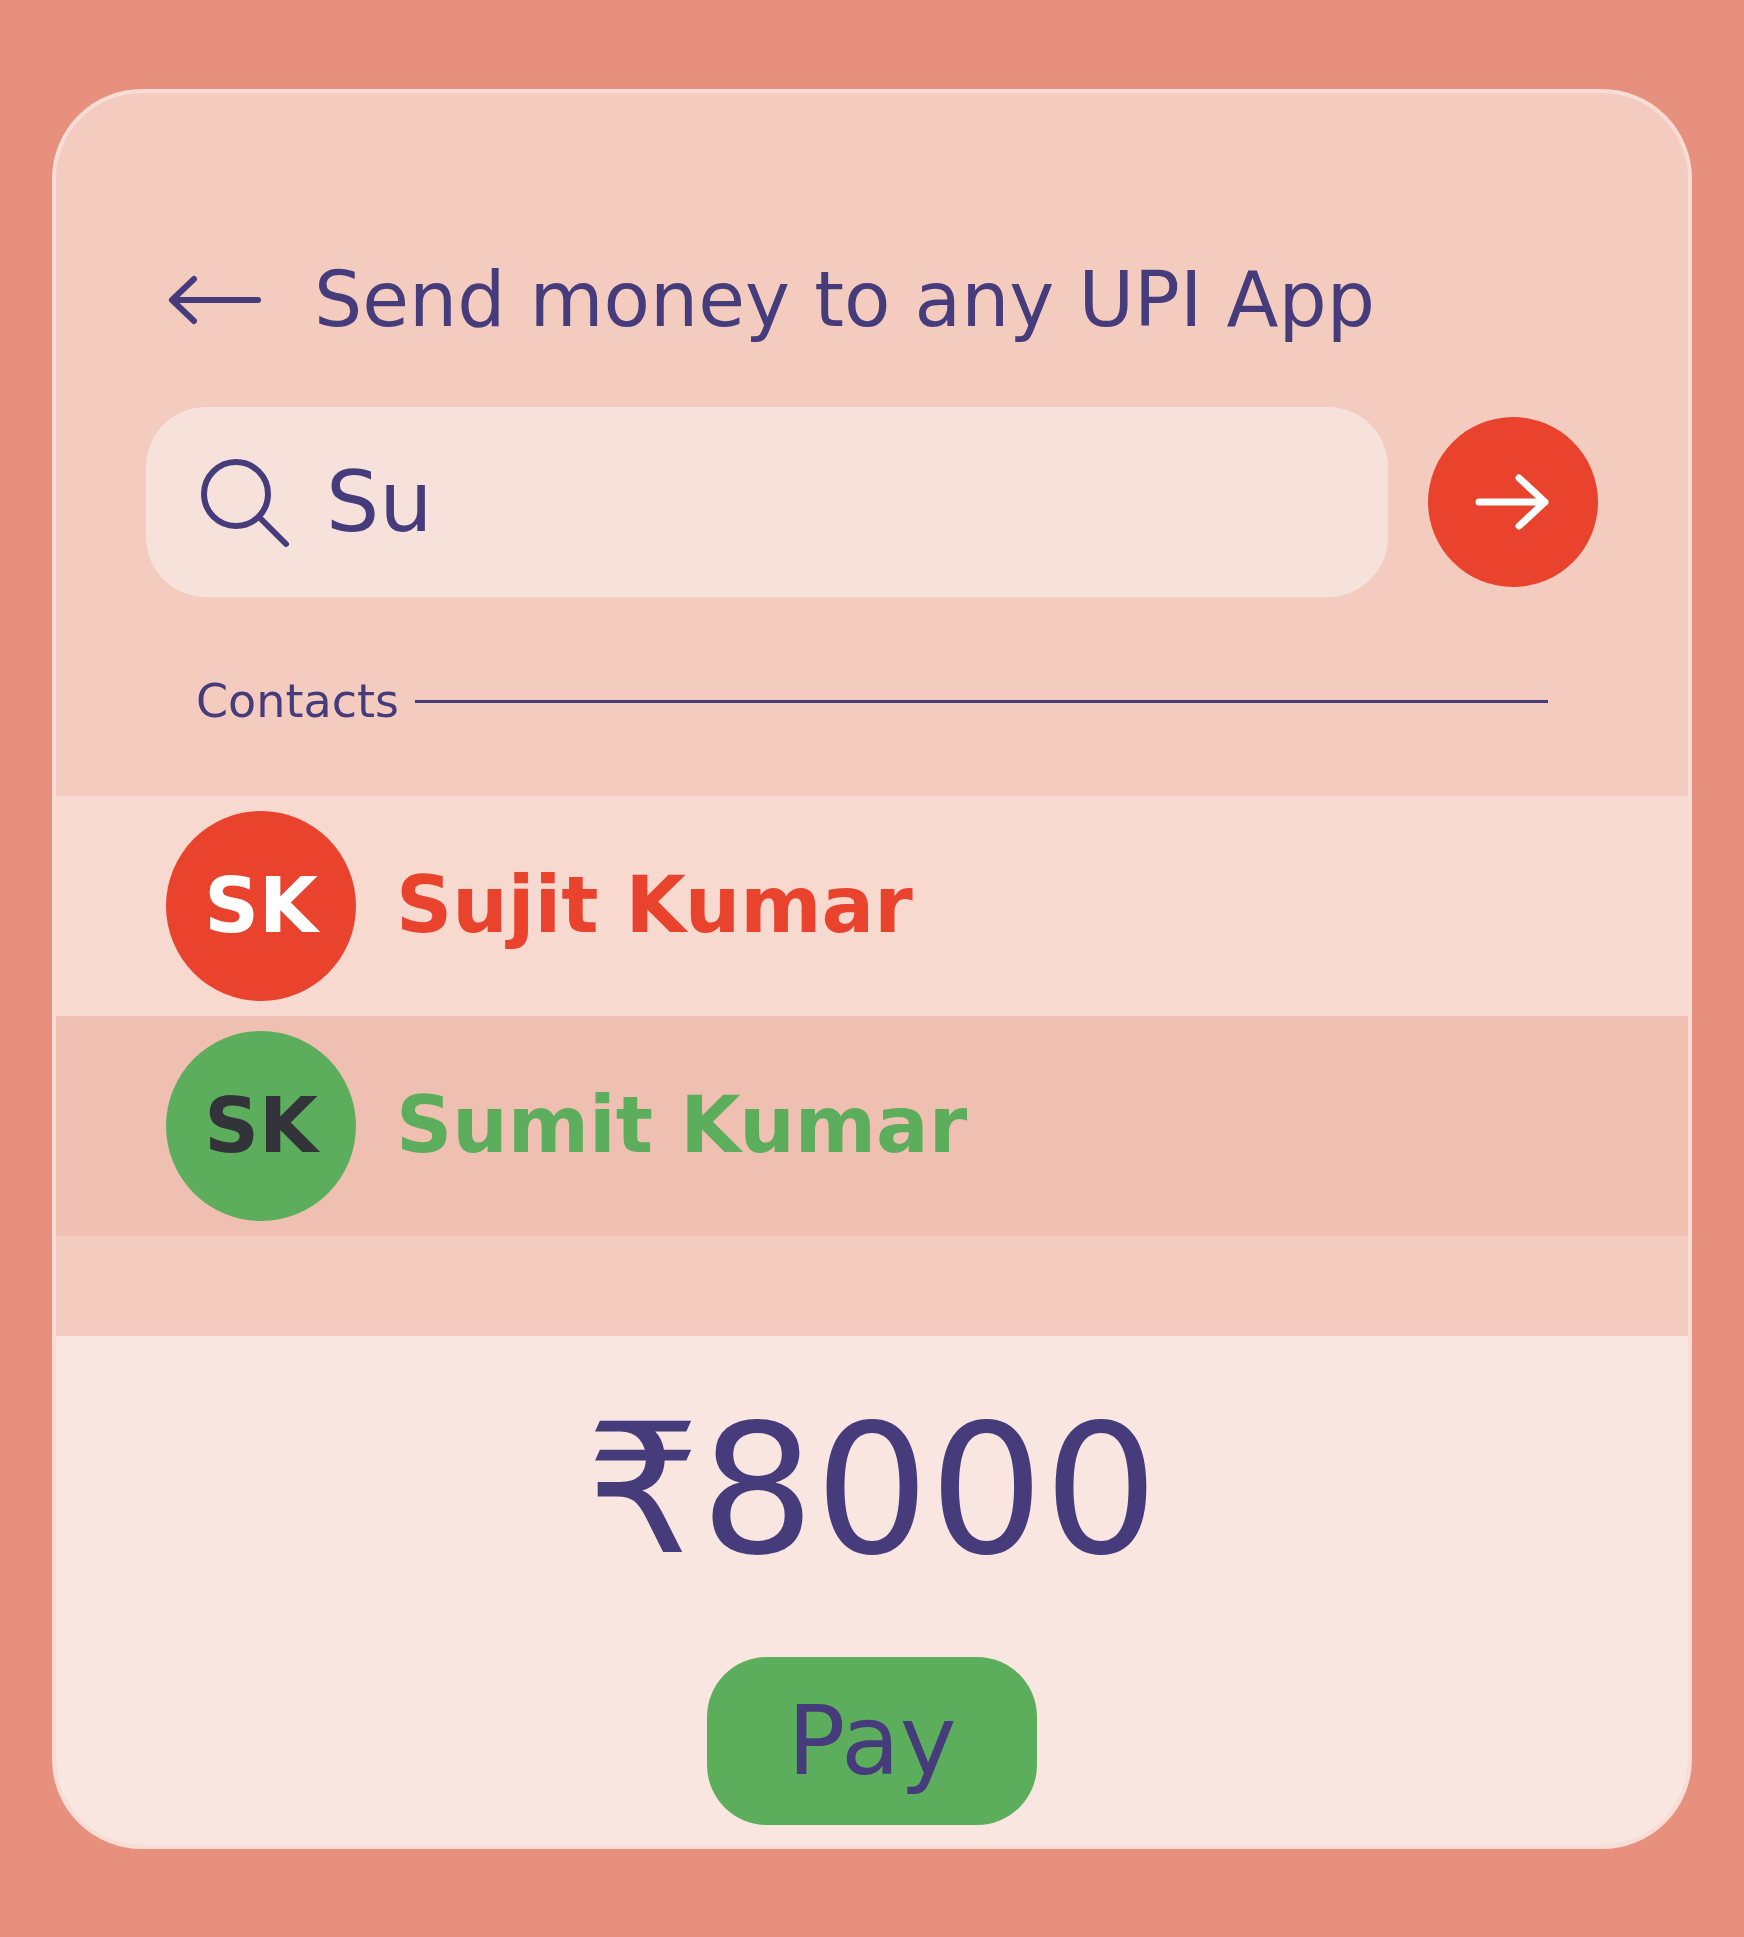  What do you see at coordinates (844, 299) in the screenshot?
I see `screen-title: Send money to any UPI App` at bounding box center [844, 299].